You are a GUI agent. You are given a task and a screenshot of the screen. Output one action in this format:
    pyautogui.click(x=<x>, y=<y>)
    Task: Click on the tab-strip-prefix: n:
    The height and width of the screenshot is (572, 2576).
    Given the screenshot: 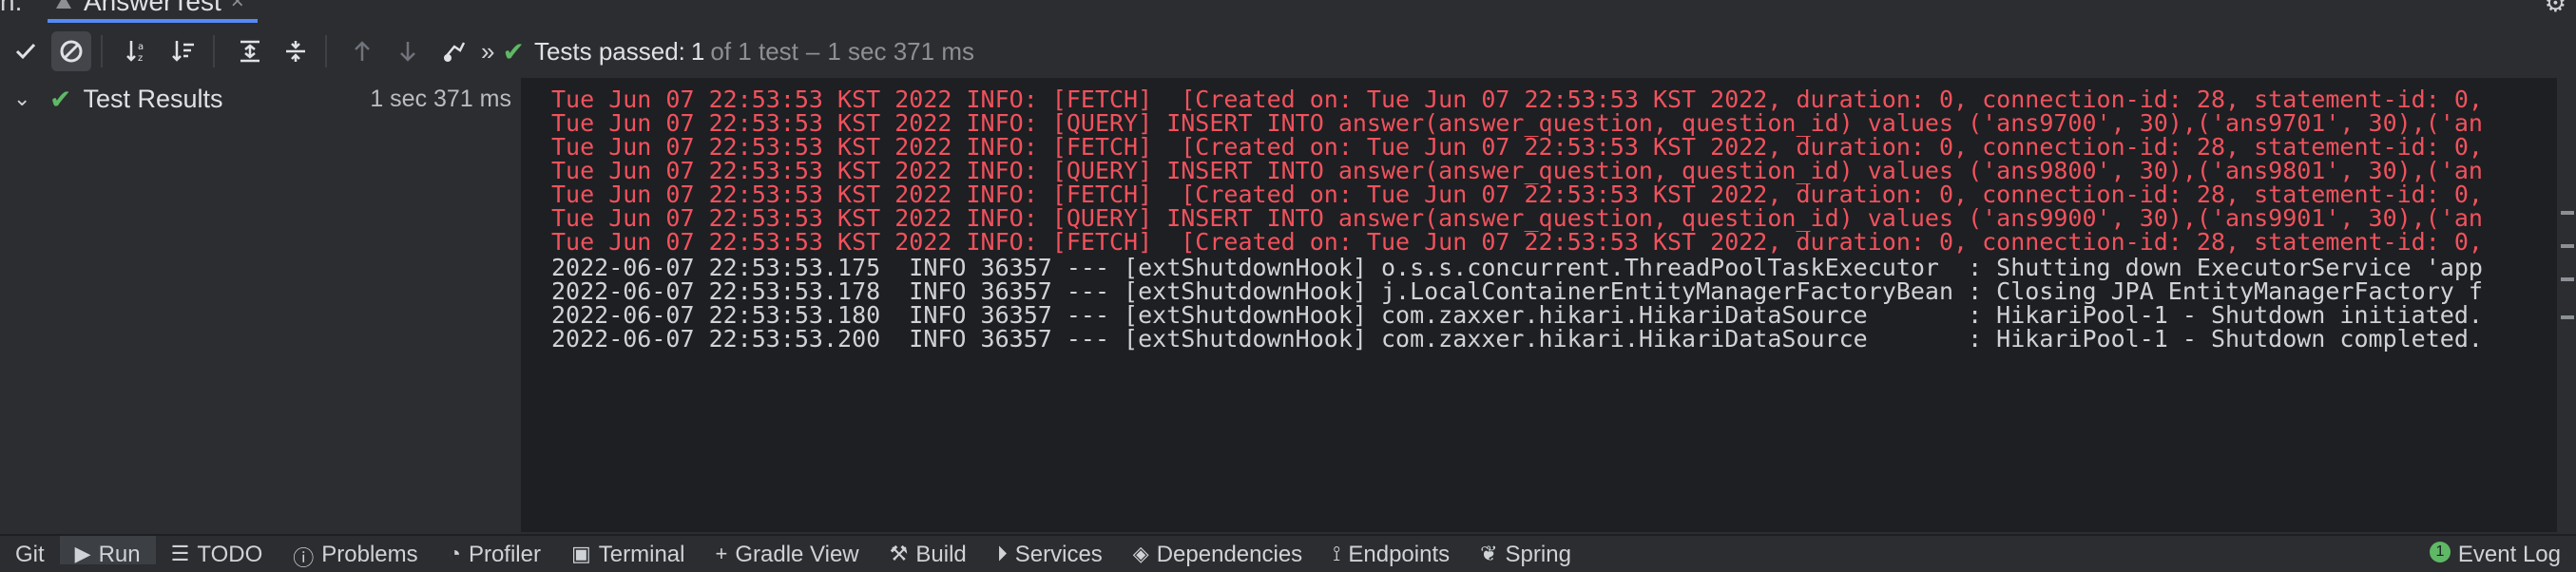 What is the action you would take?
    pyautogui.click(x=11, y=8)
    